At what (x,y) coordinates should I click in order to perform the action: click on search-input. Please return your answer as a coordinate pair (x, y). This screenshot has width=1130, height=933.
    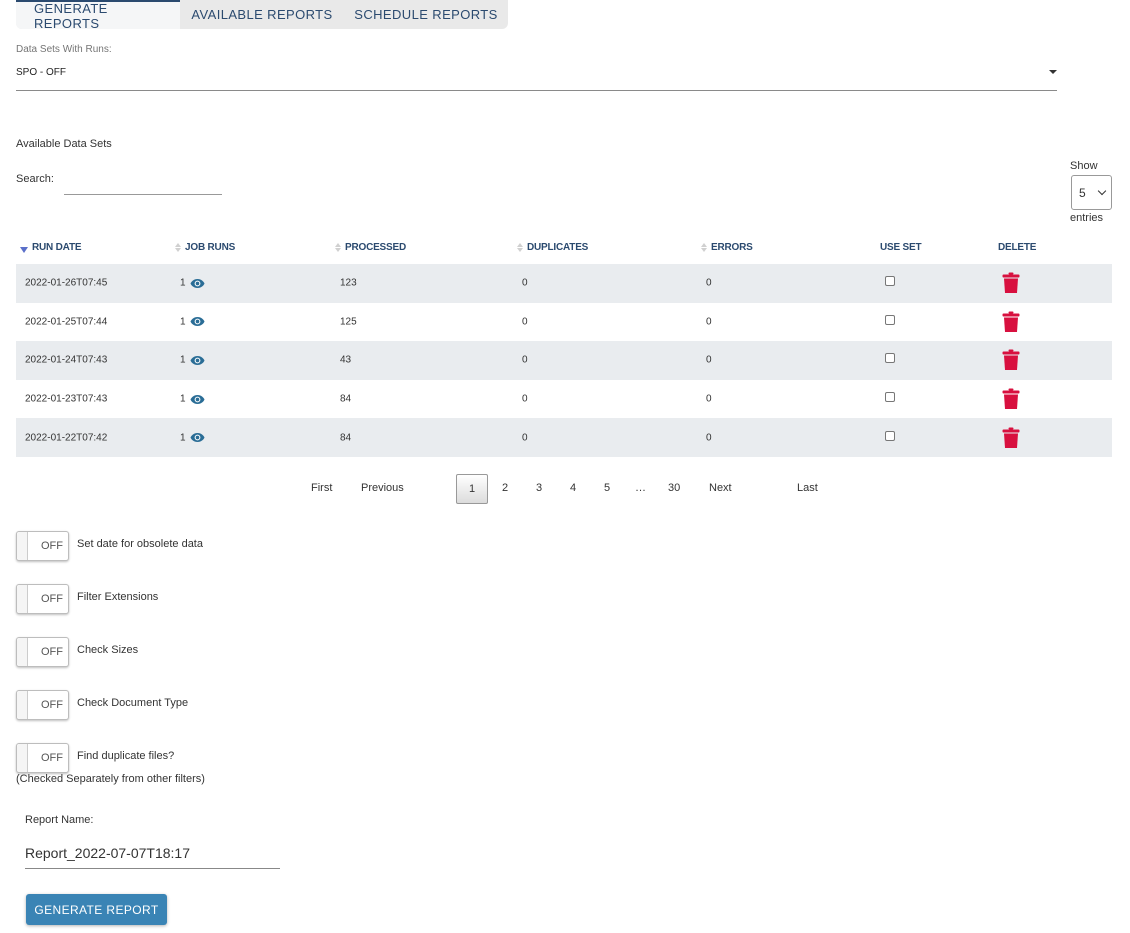
    Looking at the image, I should click on (143, 185).